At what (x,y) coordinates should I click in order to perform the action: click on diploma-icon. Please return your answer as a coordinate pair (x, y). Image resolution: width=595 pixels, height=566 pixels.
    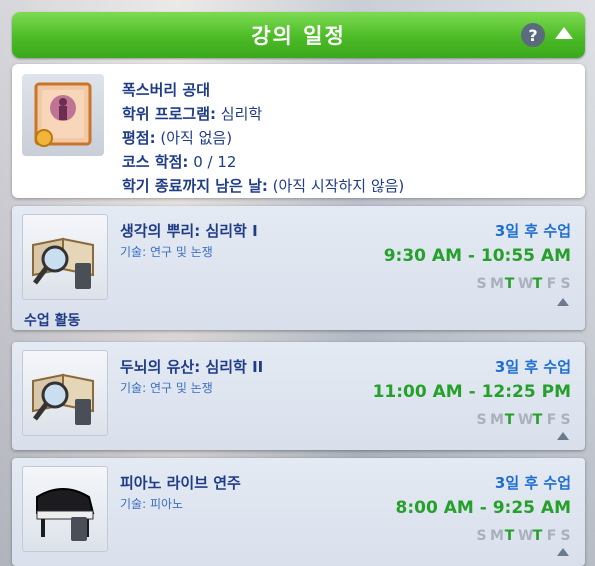
    Looking at the image, I should click on (63, 115).